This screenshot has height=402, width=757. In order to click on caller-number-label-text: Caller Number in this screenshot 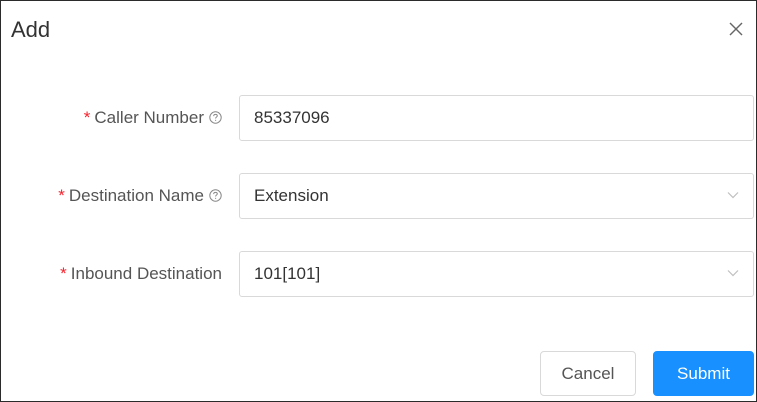, I will do `click(149, 117)`.